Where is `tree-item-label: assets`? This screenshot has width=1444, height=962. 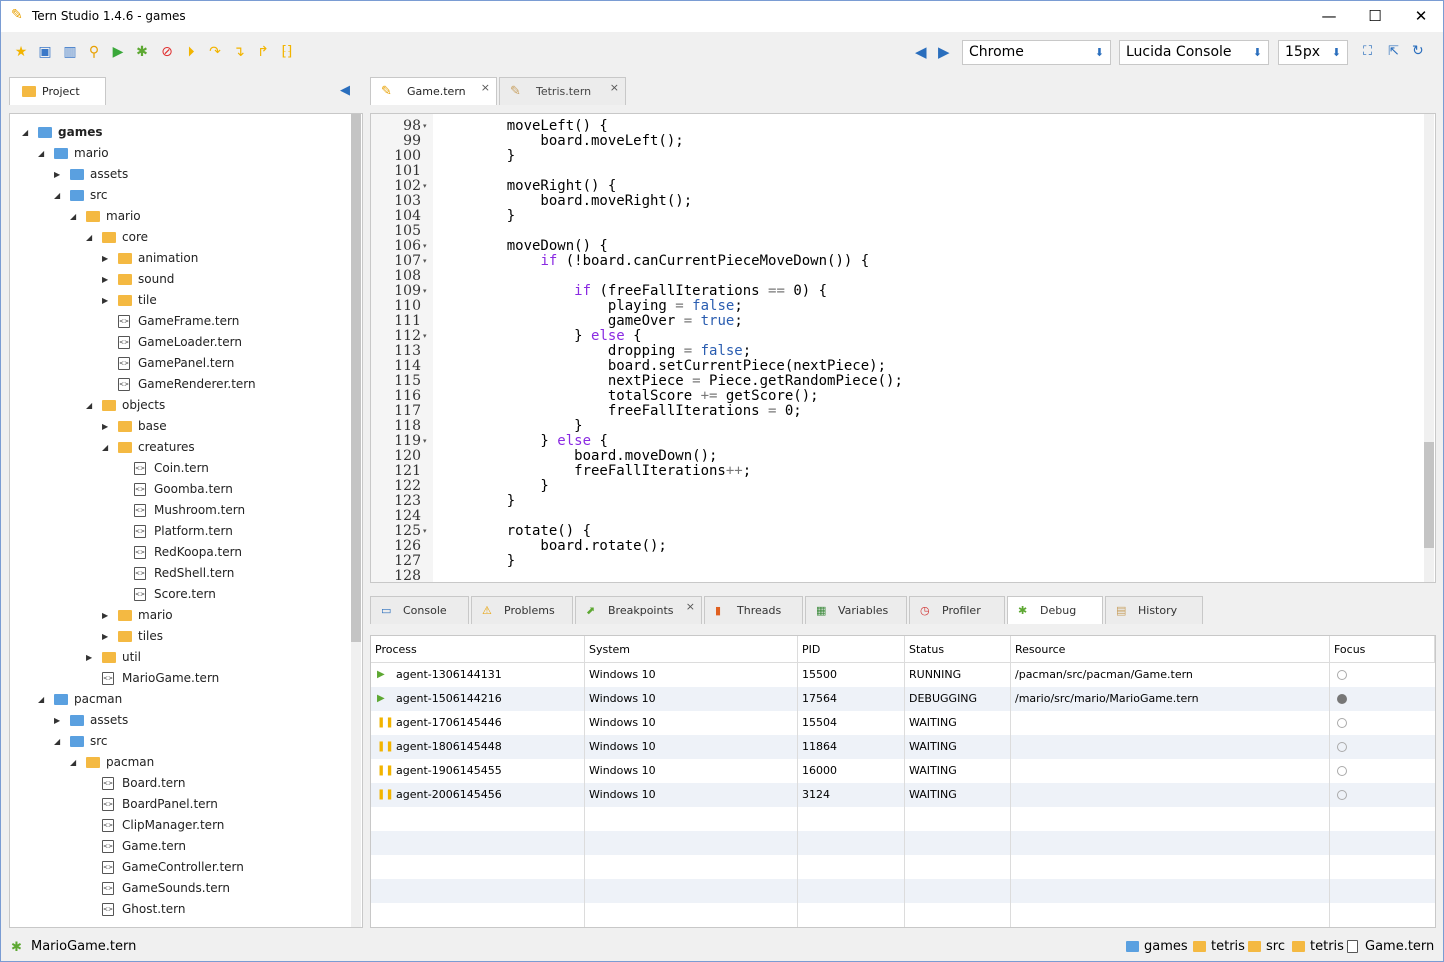 tree-item-label: assets is located at coordinates (109, 720).